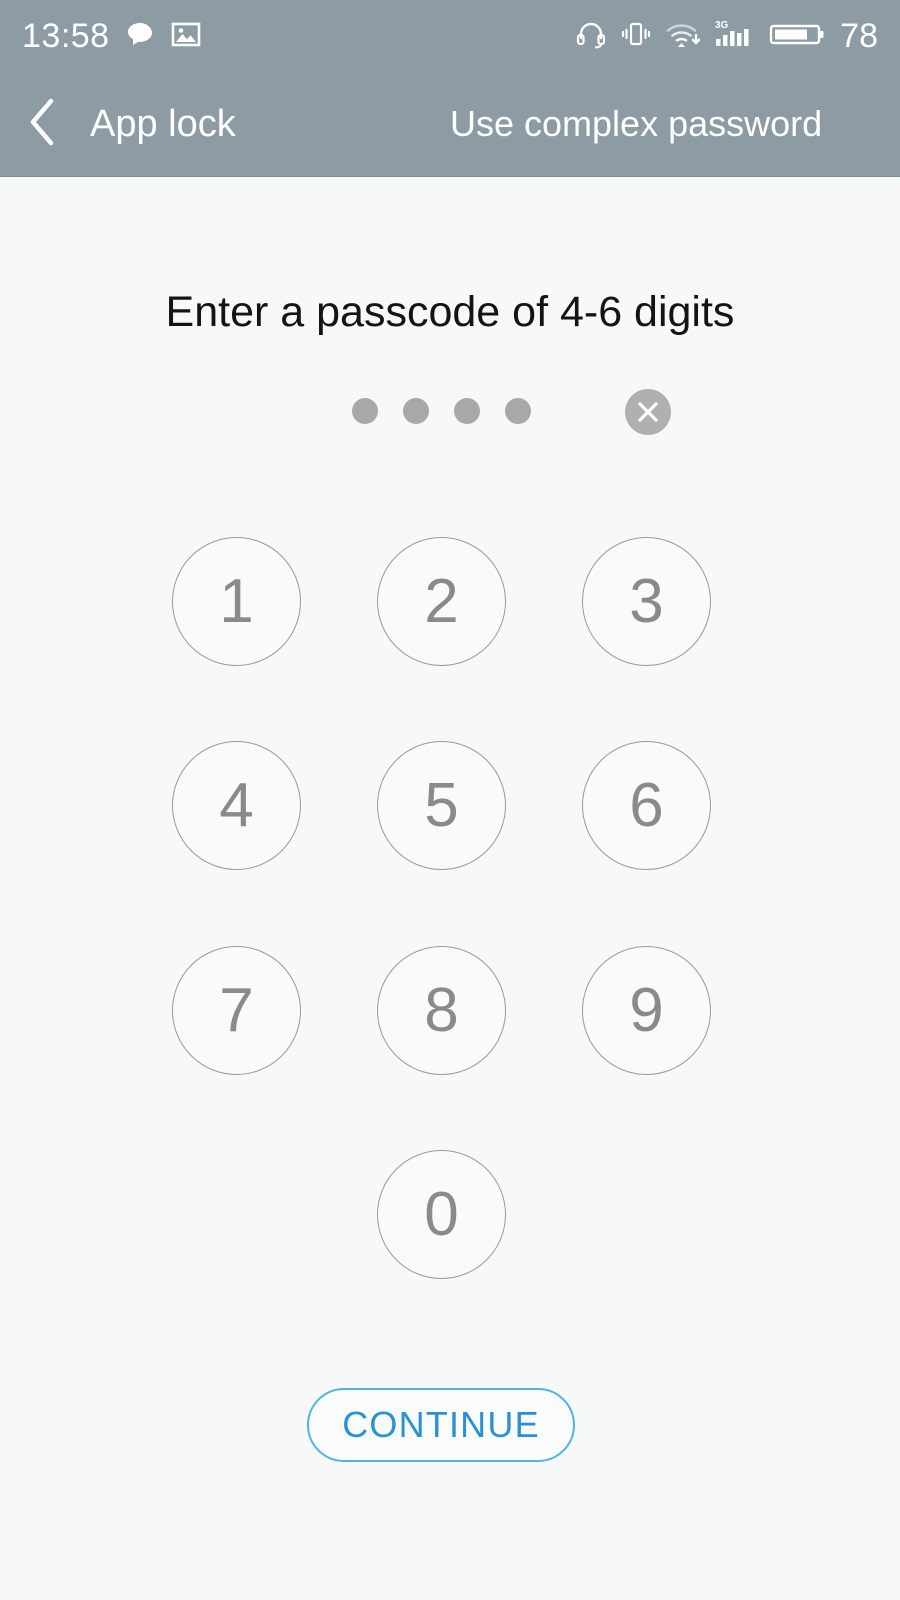 The width and height of the screenshot is (900, 1600). I want to click on back-button, so click(43, 124).